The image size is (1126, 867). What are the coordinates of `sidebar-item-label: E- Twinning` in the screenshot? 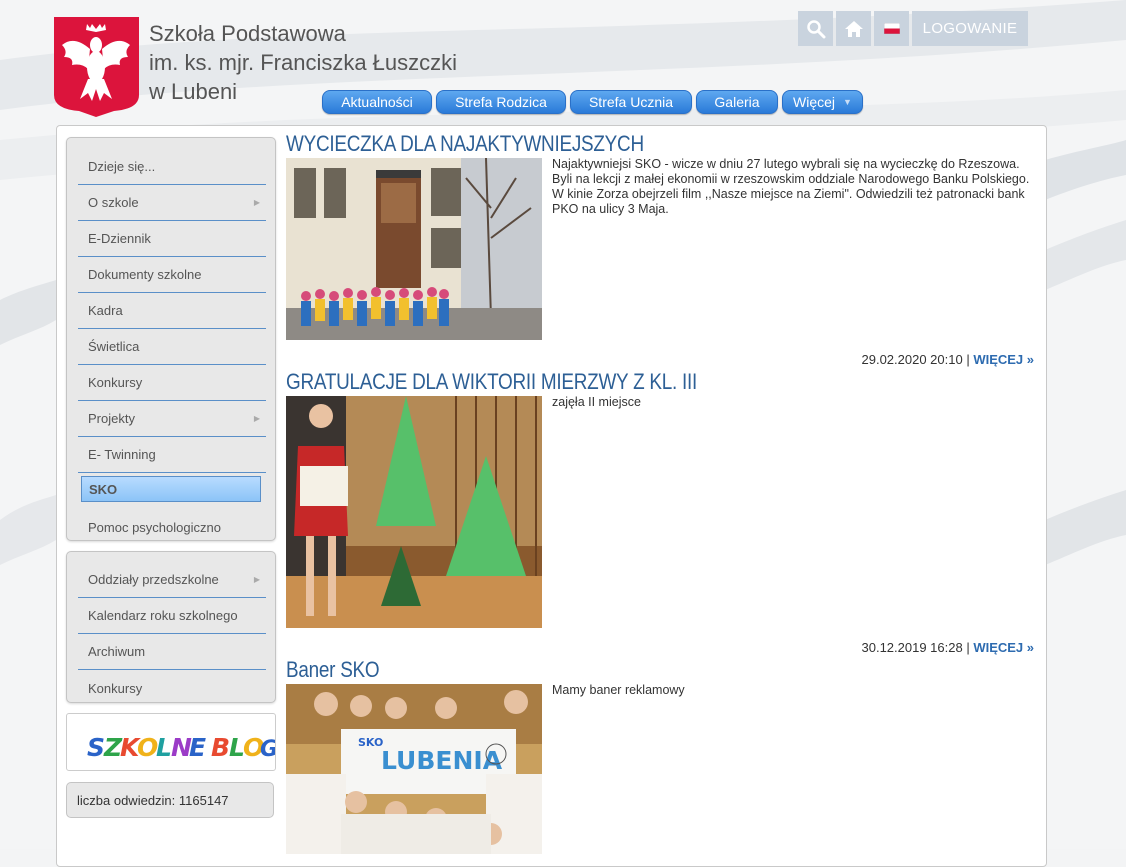 It's located at (122, 454).